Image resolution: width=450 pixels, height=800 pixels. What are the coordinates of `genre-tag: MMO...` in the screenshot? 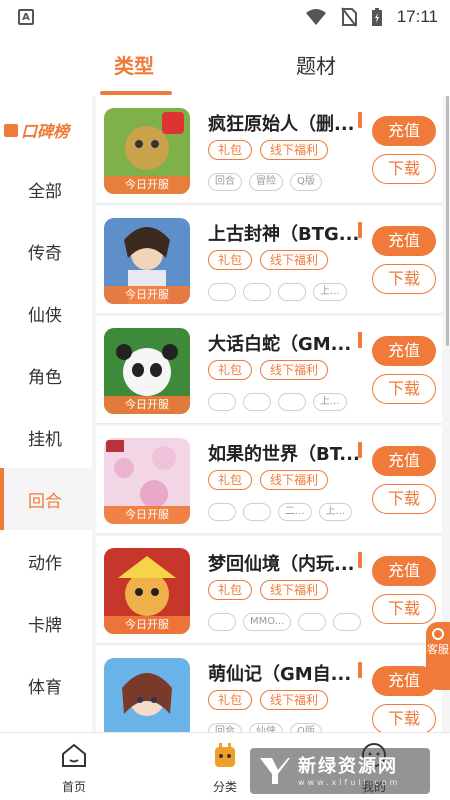 It's located at (267, 622).